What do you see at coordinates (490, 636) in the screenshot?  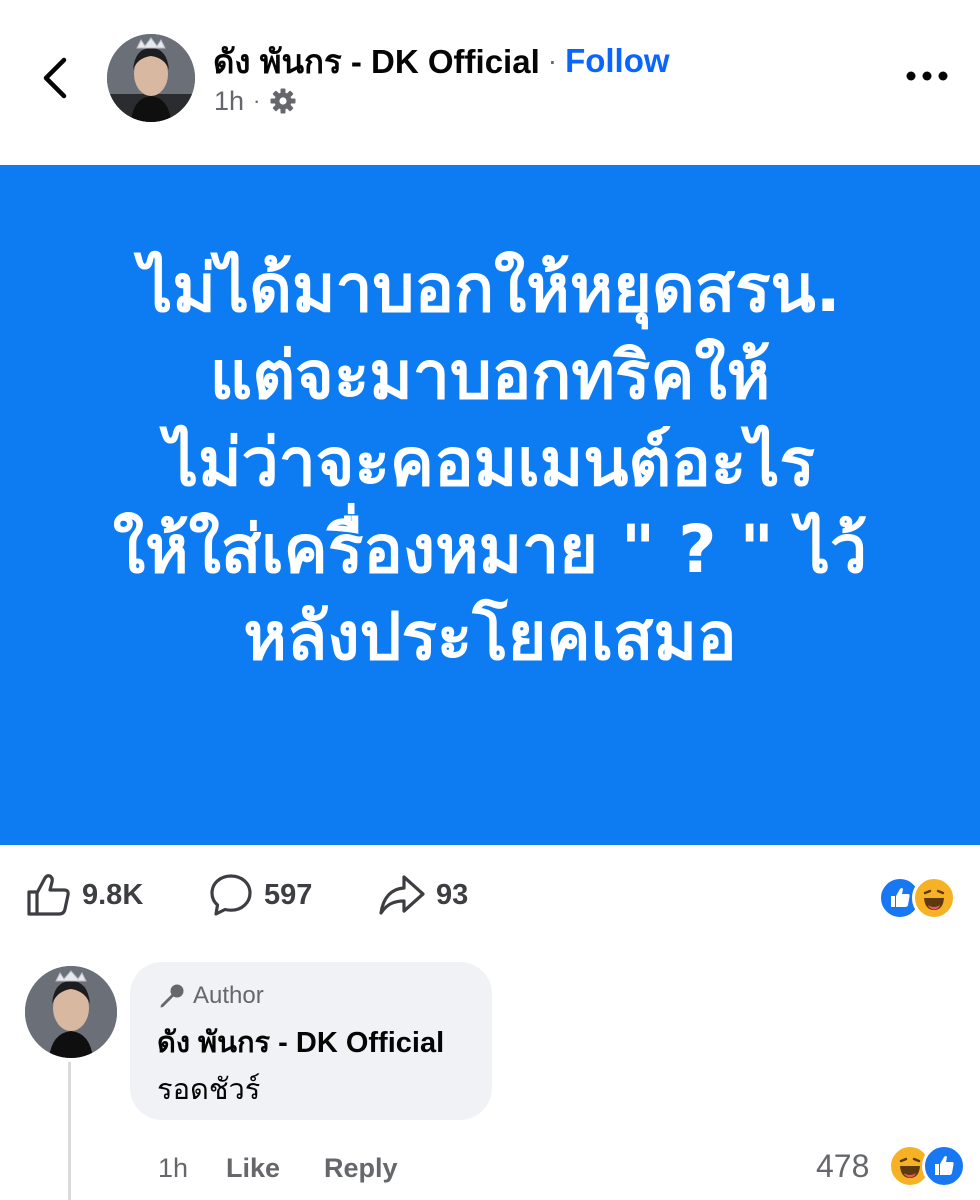 I see `post-line: หลังประโยคเสมอ` at bounding box center [490, 636].